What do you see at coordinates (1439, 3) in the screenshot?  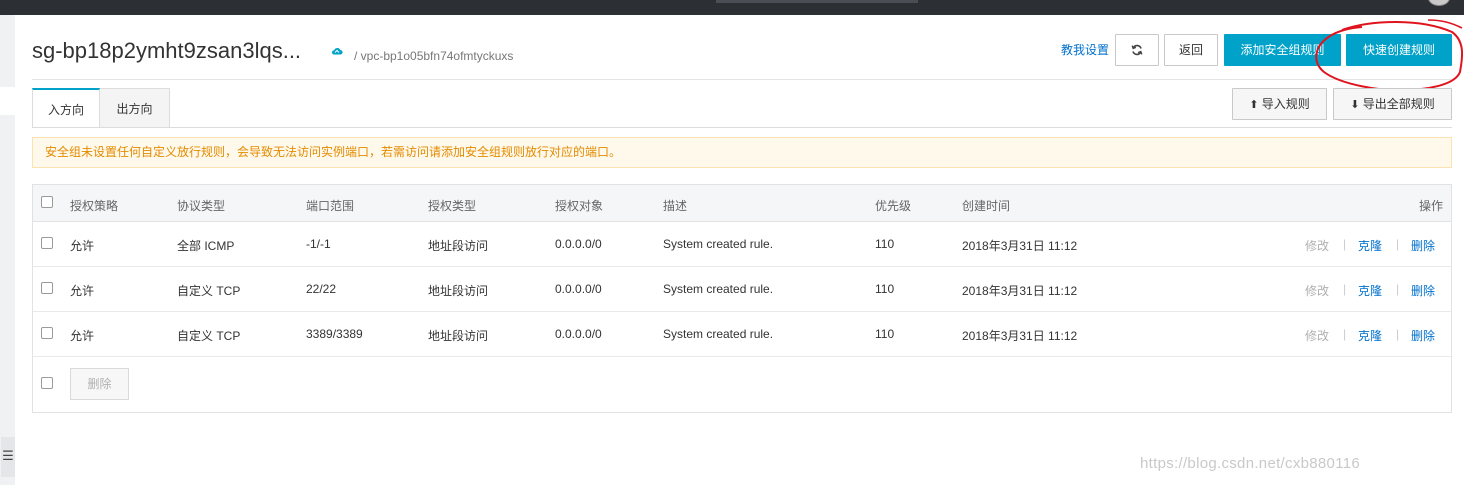 I see `avatar` at bounding box center [1439, 3].